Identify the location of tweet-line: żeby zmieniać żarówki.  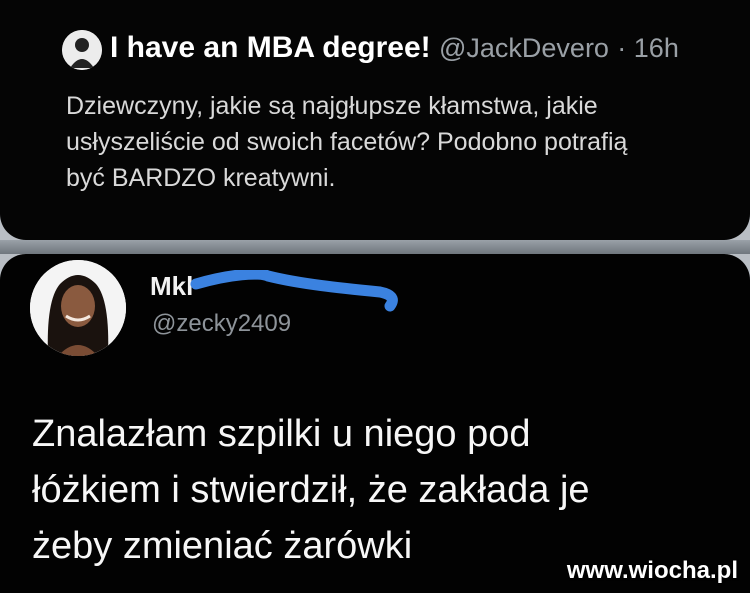
(222, 546).